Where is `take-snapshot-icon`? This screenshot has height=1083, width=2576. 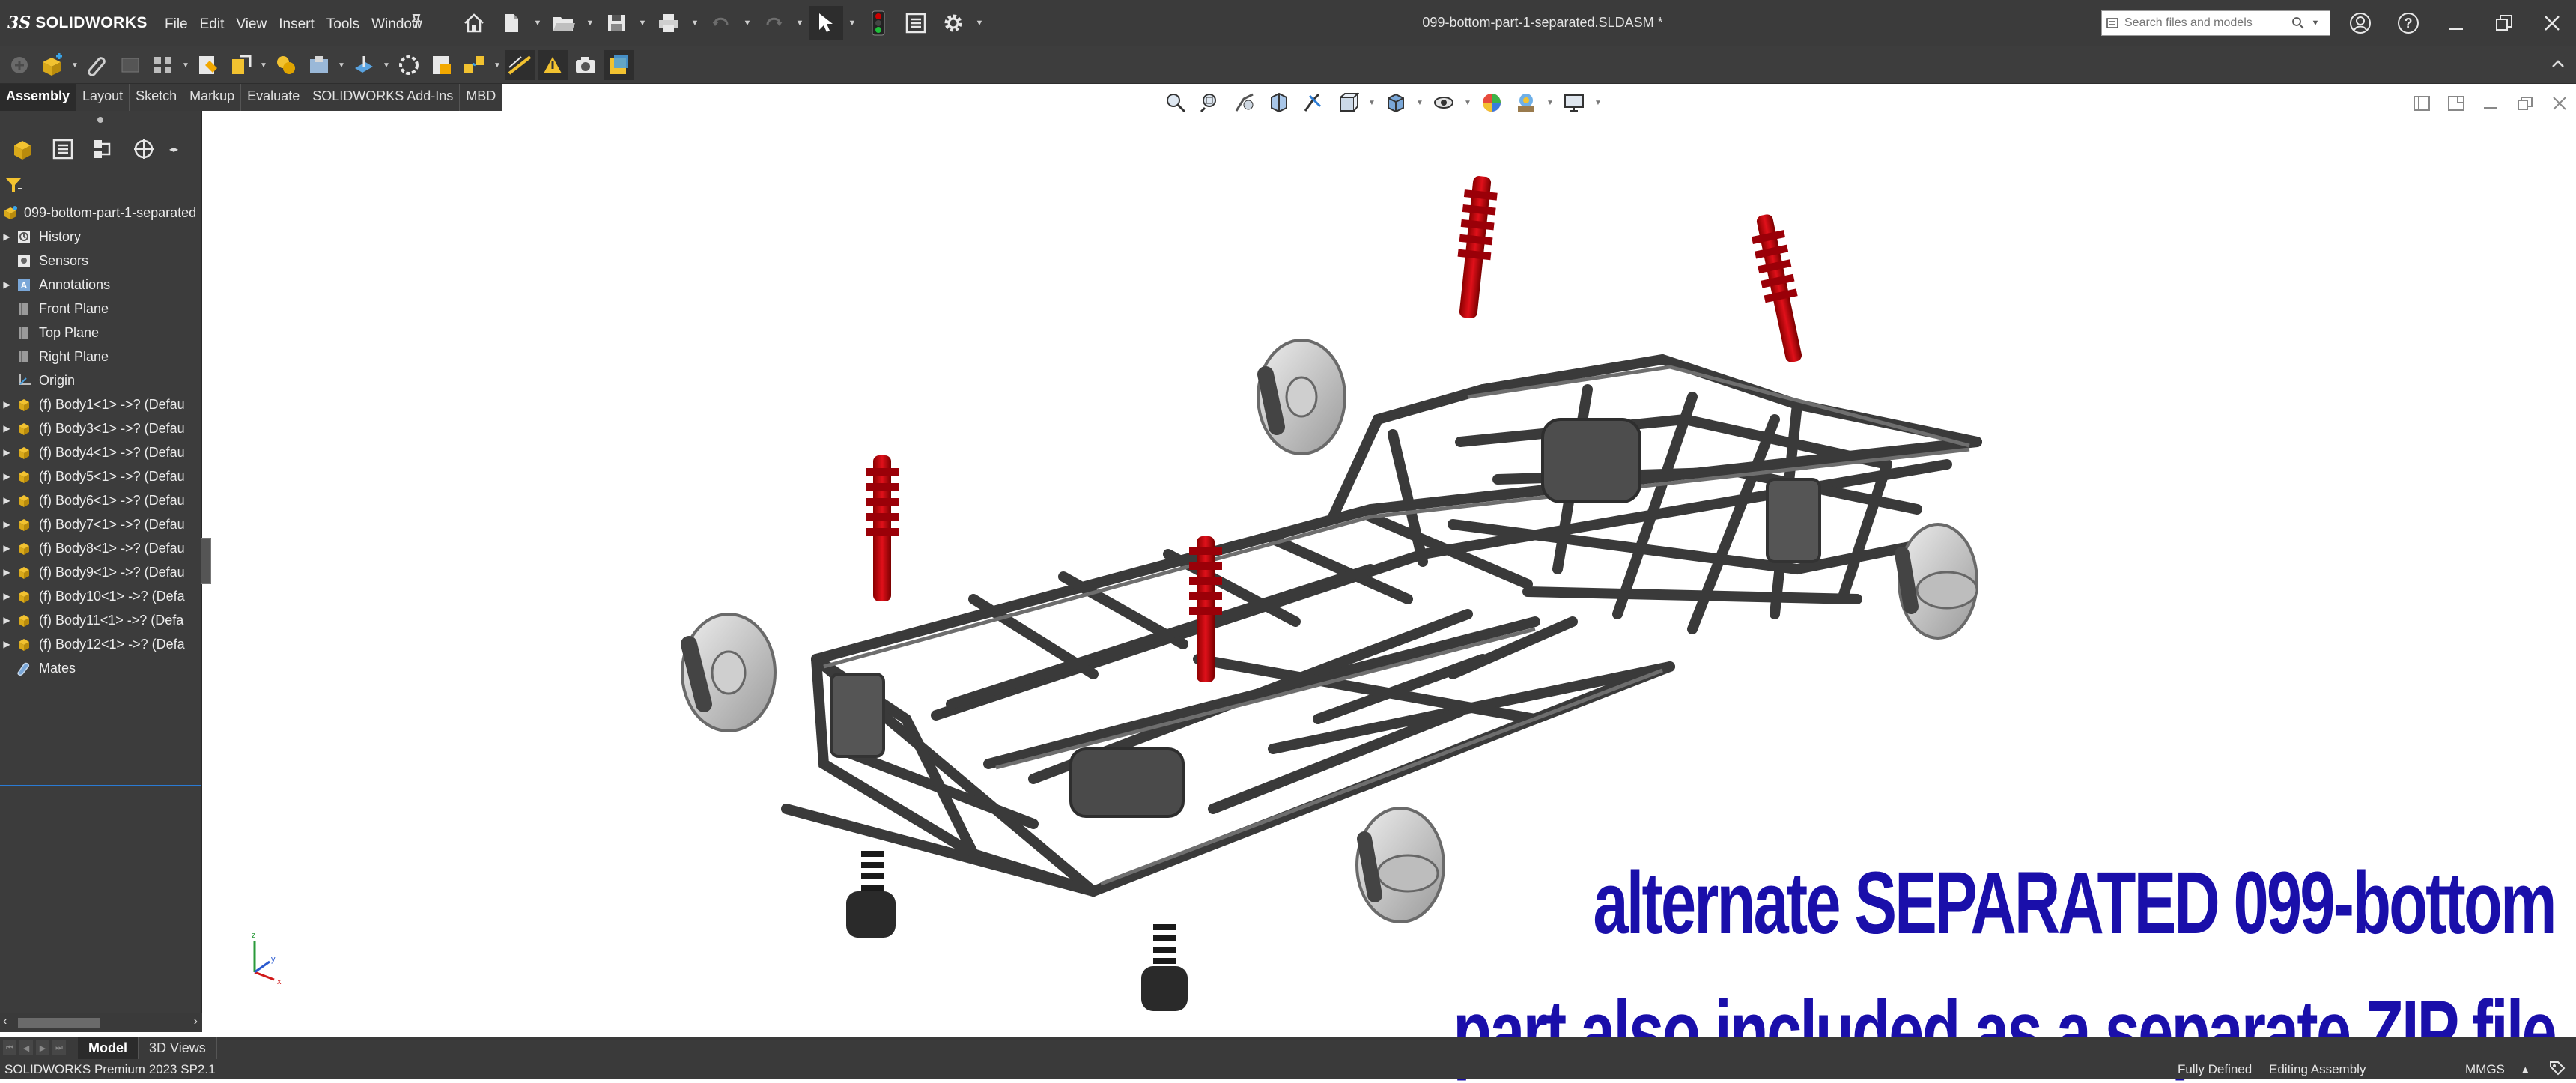 take-snapshot-icon is located at coordinates (586, 65).